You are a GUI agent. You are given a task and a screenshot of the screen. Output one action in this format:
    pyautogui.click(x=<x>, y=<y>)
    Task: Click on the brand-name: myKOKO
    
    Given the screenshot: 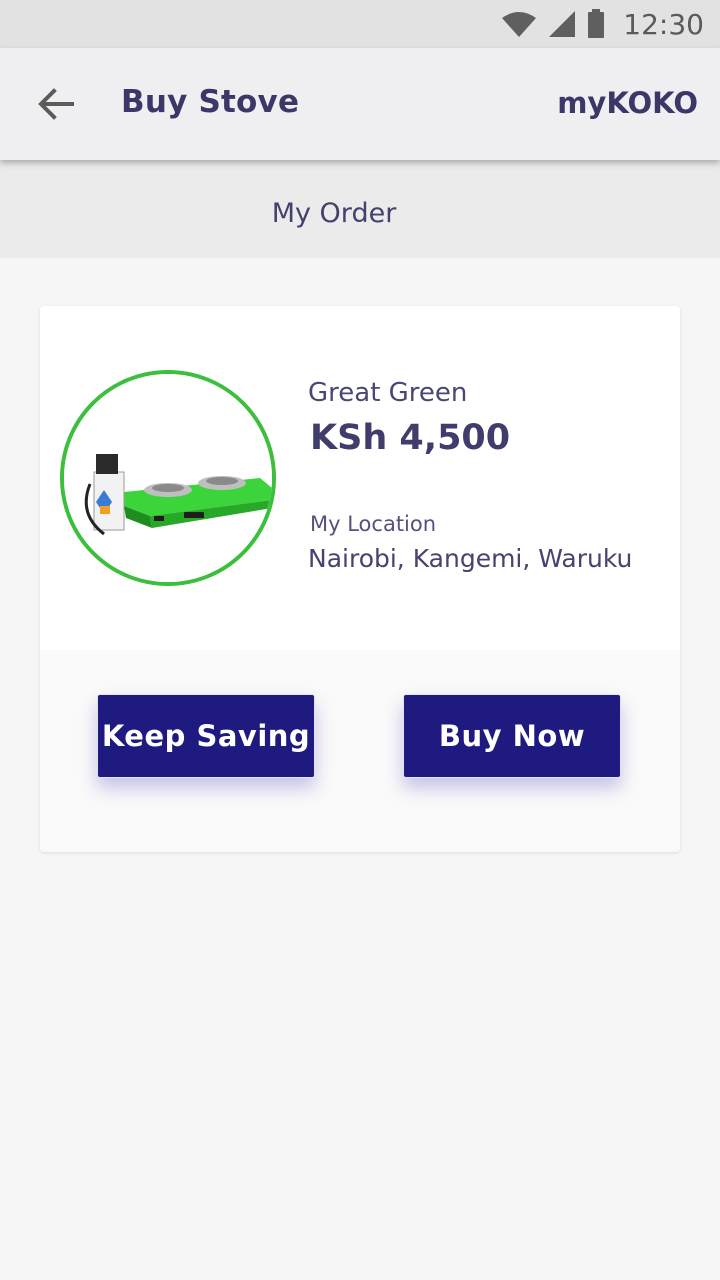 What is the action you would take?
    pyautogui.click(x=627, y=103)
    